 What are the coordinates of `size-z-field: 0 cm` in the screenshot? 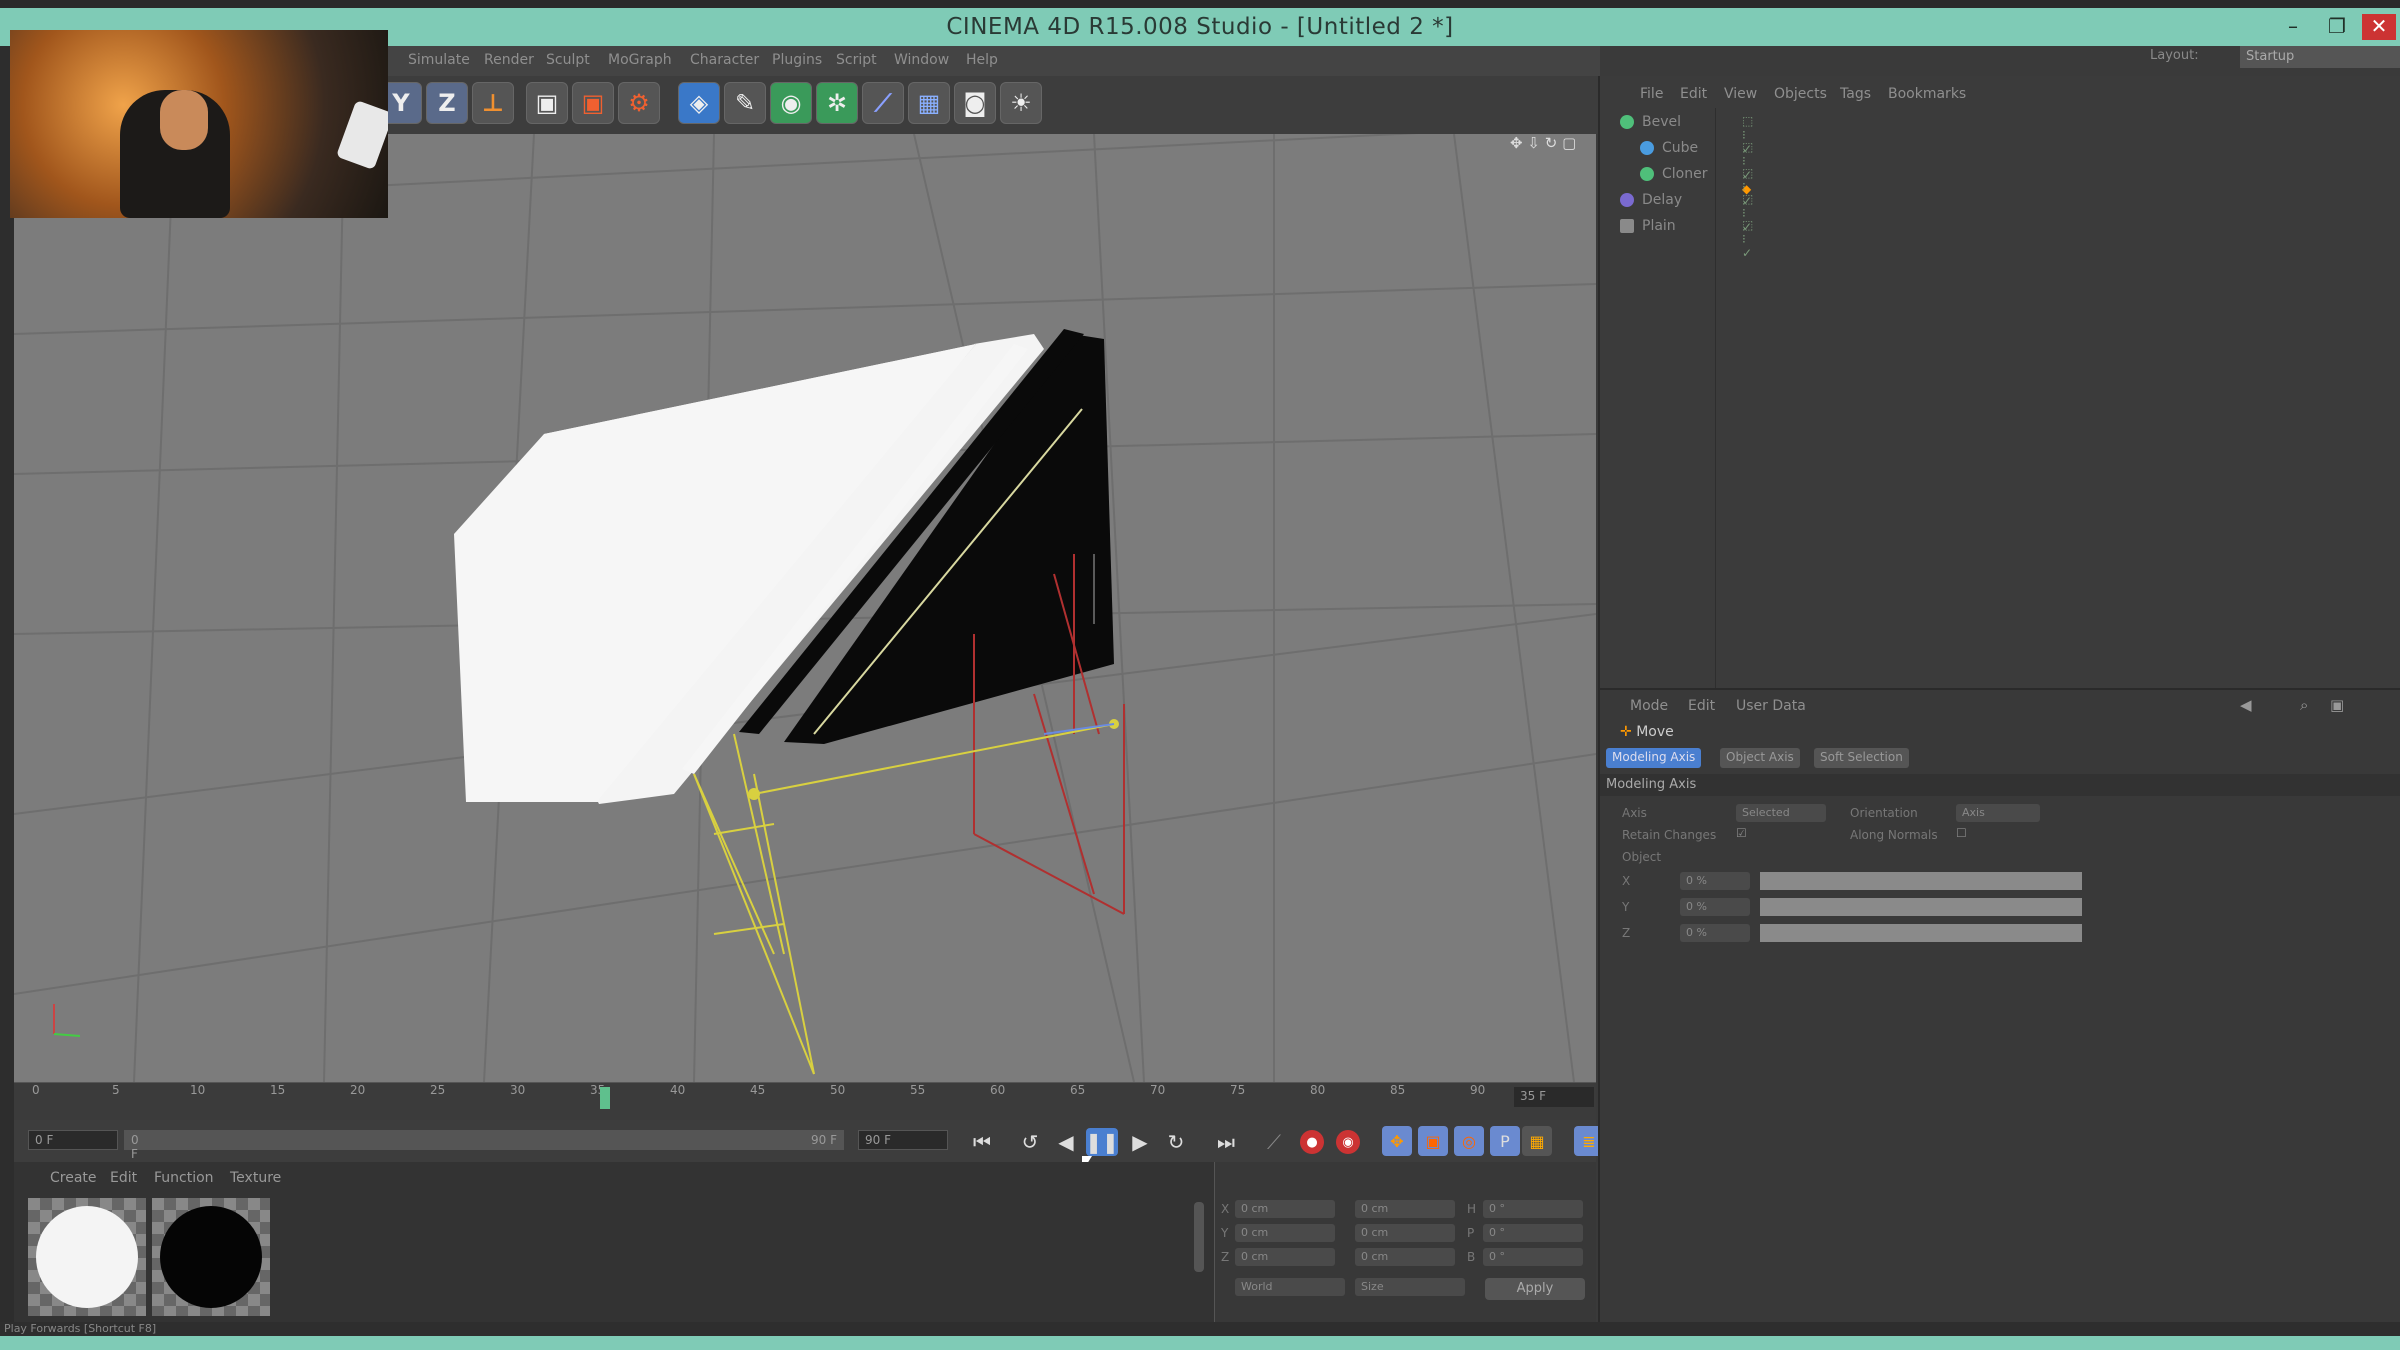 It's located at (1405, 1257).